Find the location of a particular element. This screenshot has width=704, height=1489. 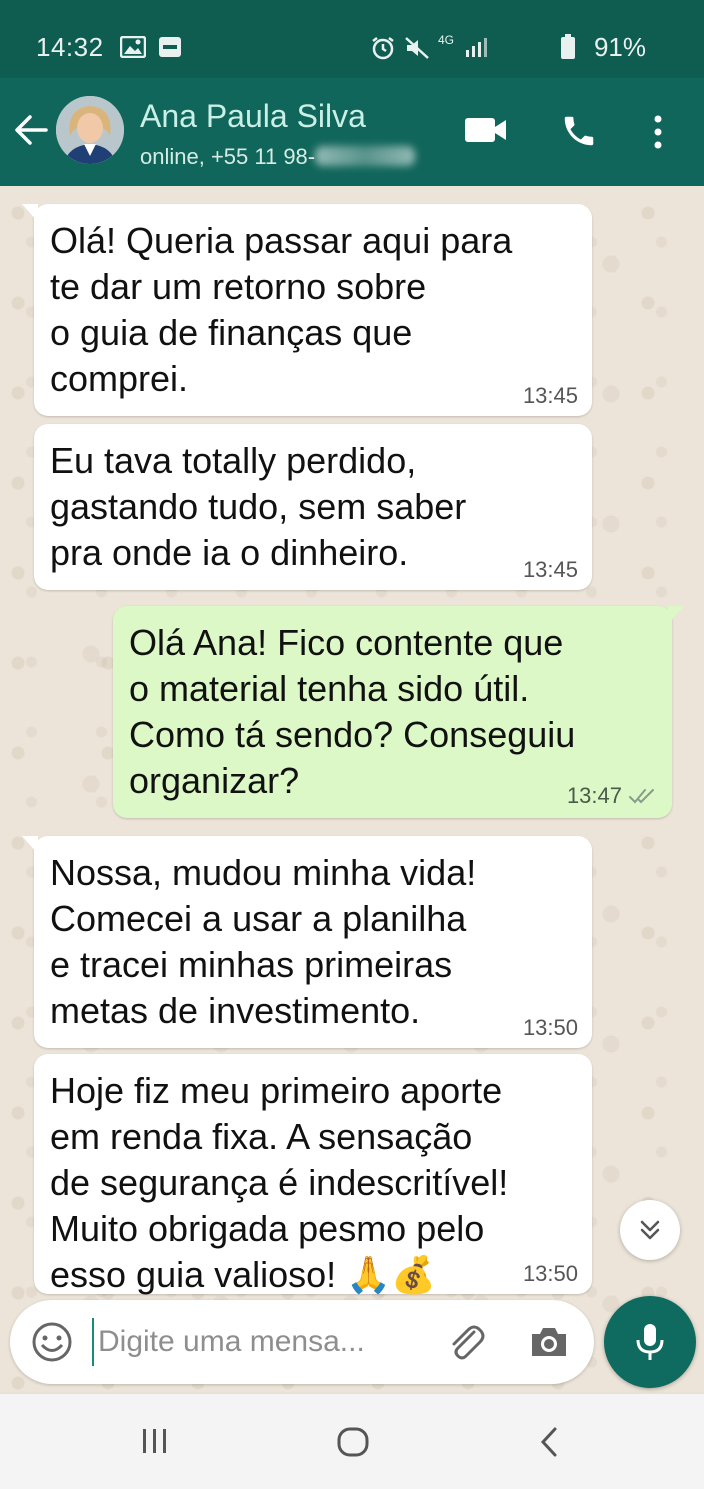

camera-icon is located at coordinates (549, 1344).